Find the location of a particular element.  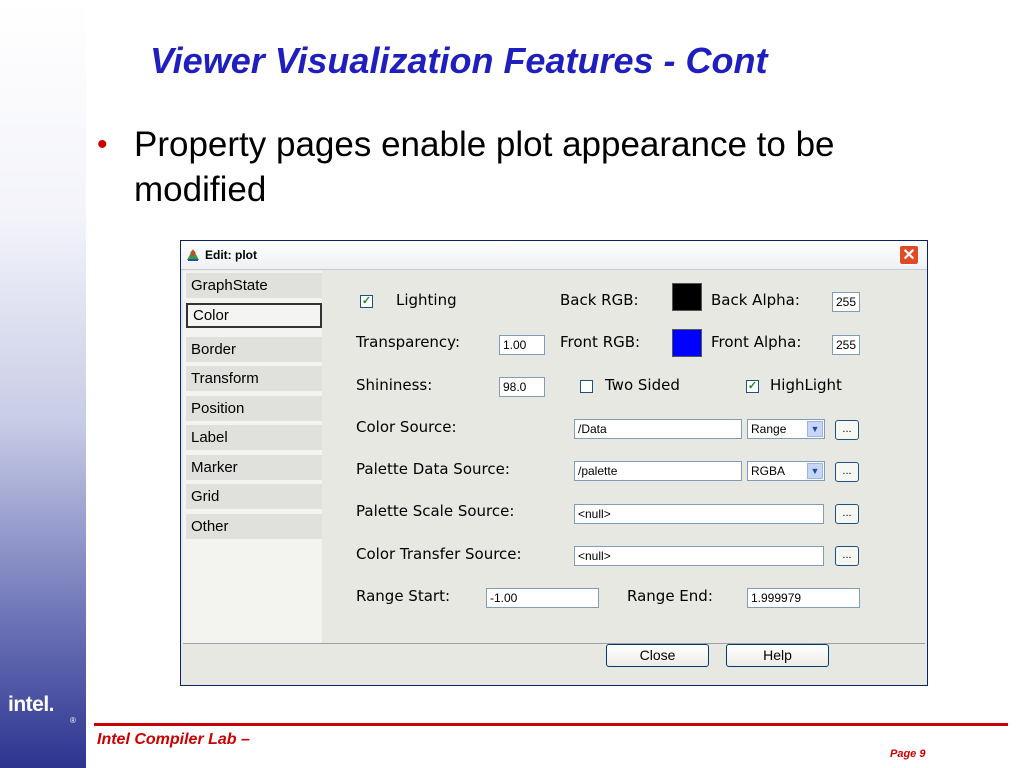

page-number: Page 9 is located at coordinates (908, 754).